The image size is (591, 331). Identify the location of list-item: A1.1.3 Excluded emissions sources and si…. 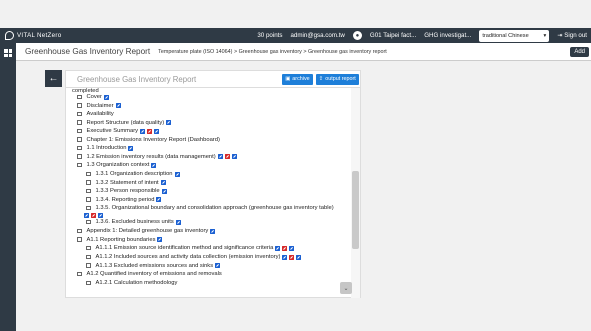
(153, 265).